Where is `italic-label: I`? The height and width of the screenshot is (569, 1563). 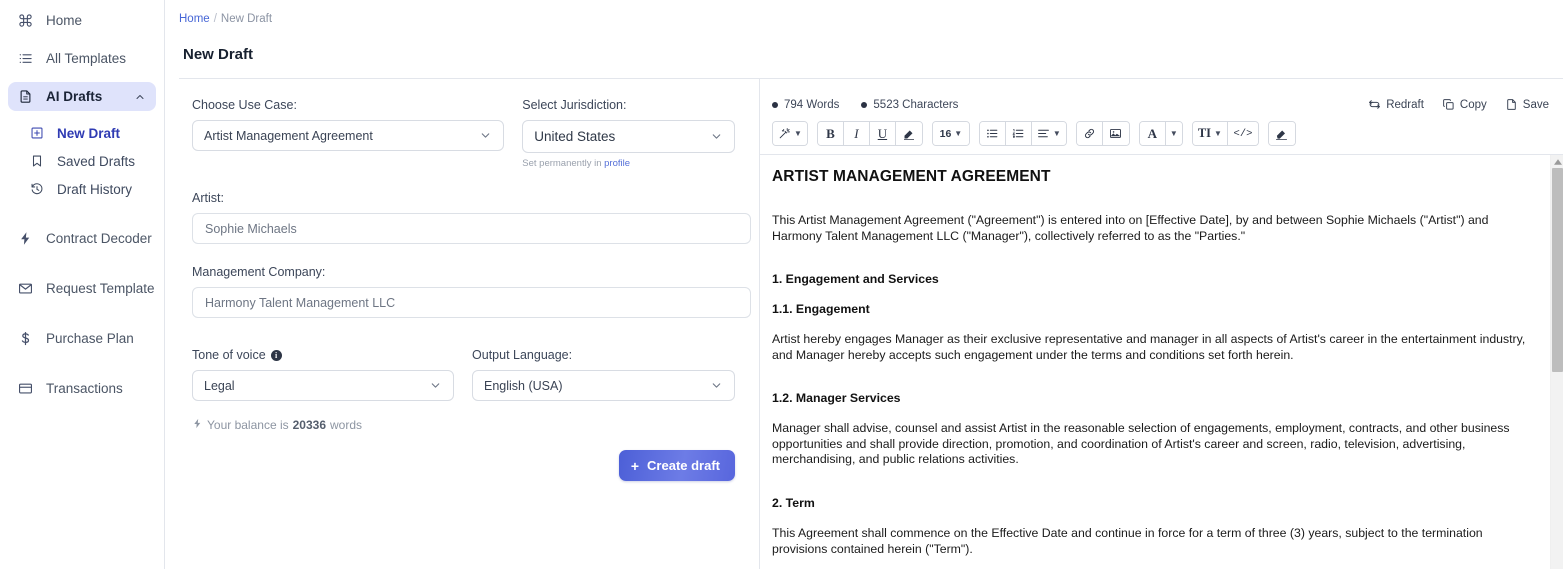
italic-label: I is located at coordinates (856, 133).